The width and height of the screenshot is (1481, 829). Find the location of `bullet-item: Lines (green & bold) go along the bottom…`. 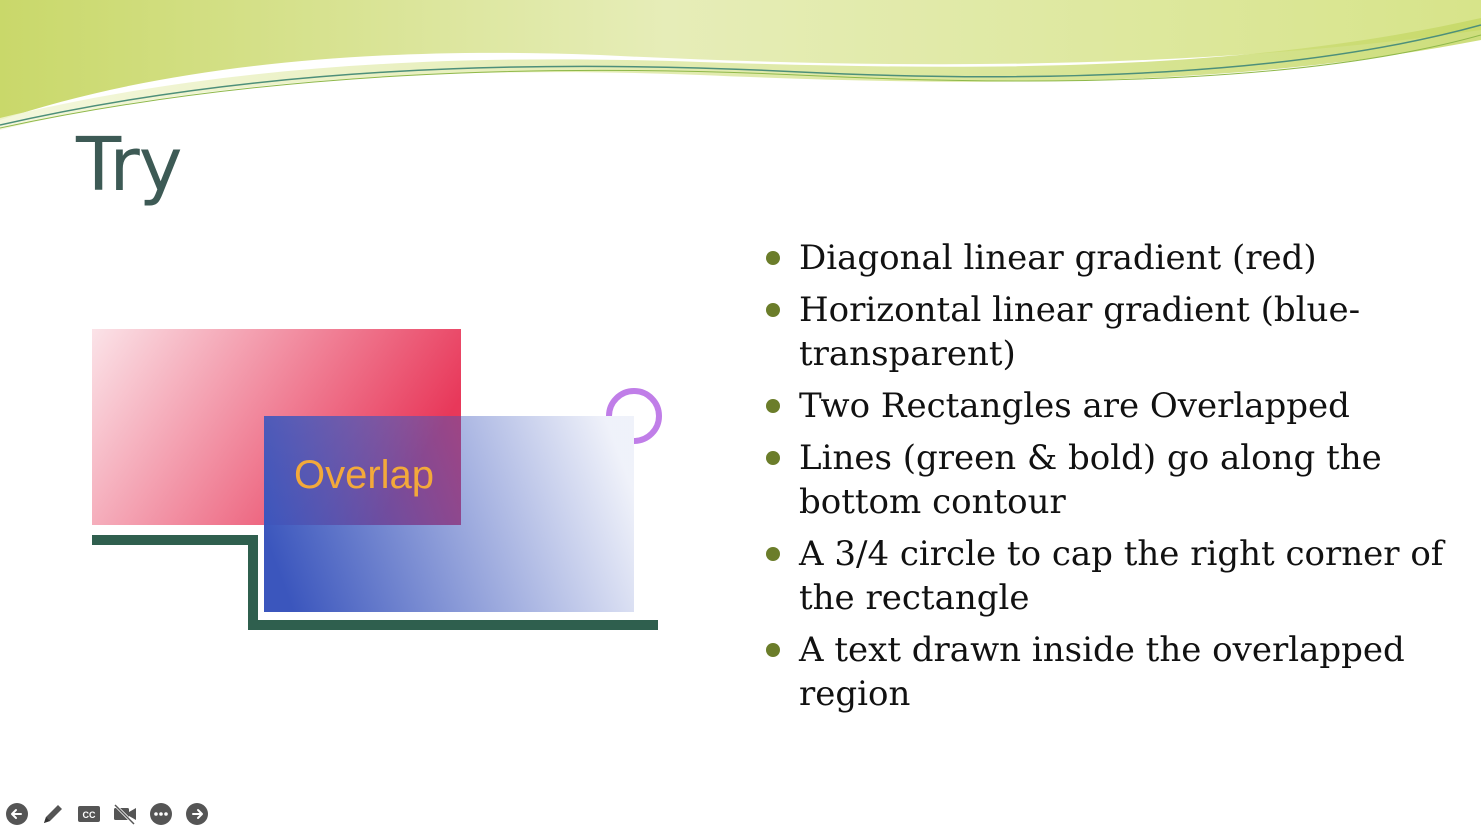

bullet-item: Lines (green & bold) go along the bottom… is located at coordinates (1111, 480).